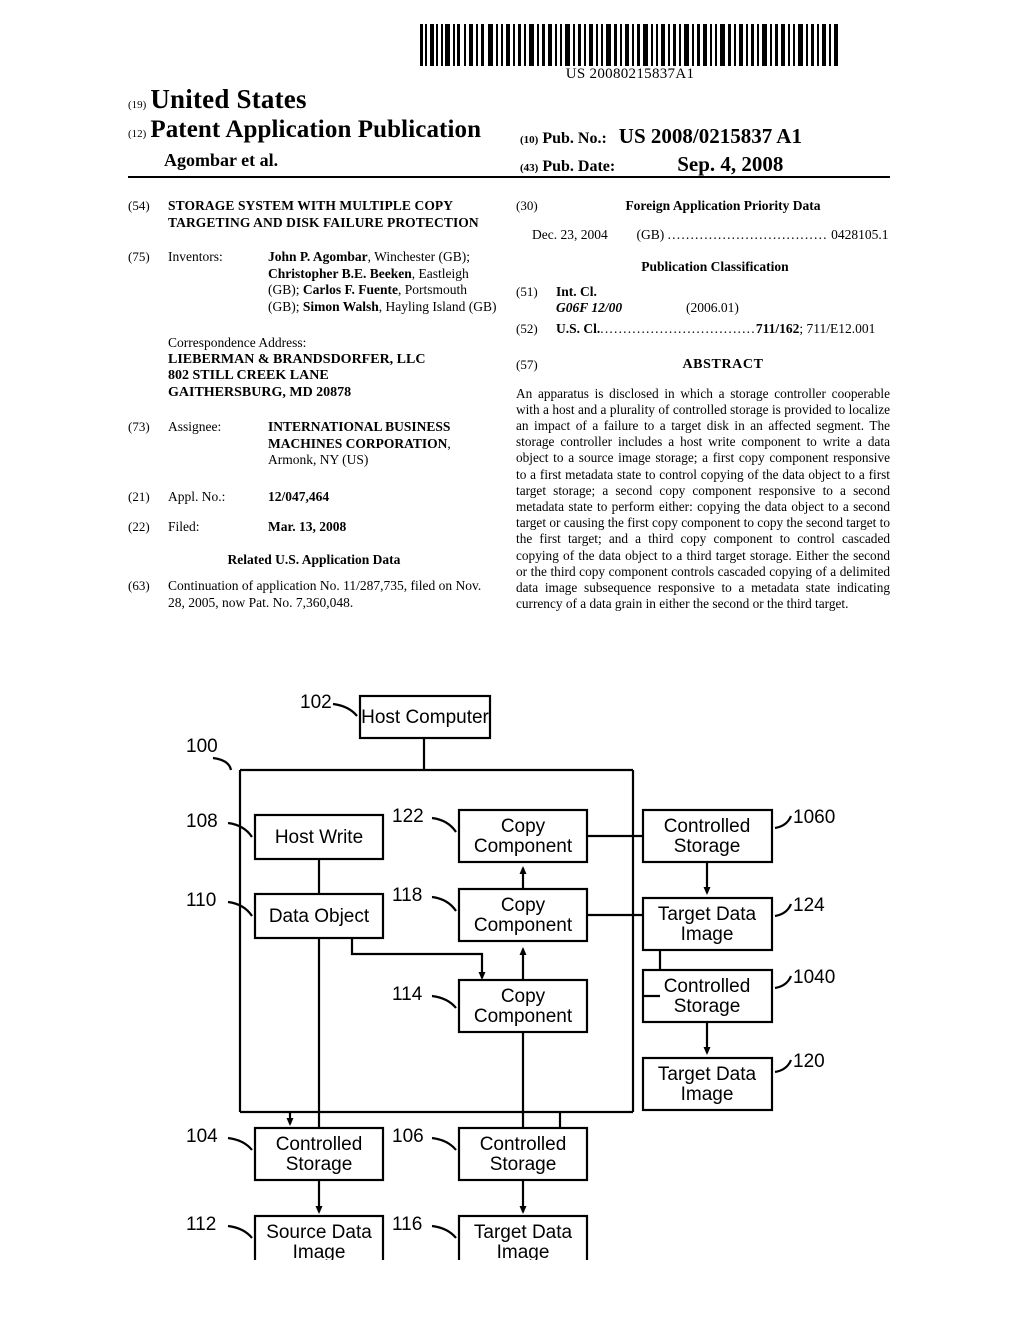 The height and width of the screenshot is (1320, 1024). What do you see at coordinates (630, 74) in the screenshot?
I see `barcode-number: US 20080215837A1` at bounding box center [630, 74].